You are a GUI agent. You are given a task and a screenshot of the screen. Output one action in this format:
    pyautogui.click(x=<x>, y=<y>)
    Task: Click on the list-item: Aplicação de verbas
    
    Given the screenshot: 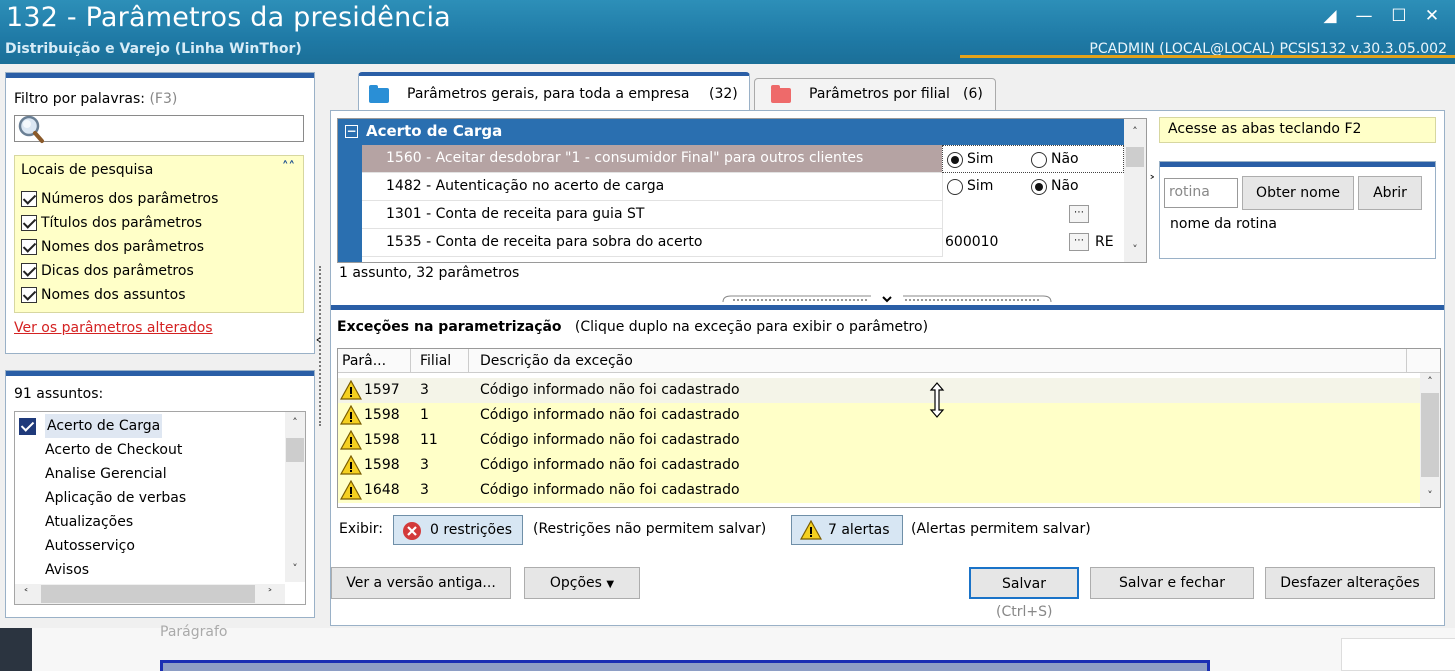 What is the action you would take?
    pyautogui.click(x=115, y=498)
    